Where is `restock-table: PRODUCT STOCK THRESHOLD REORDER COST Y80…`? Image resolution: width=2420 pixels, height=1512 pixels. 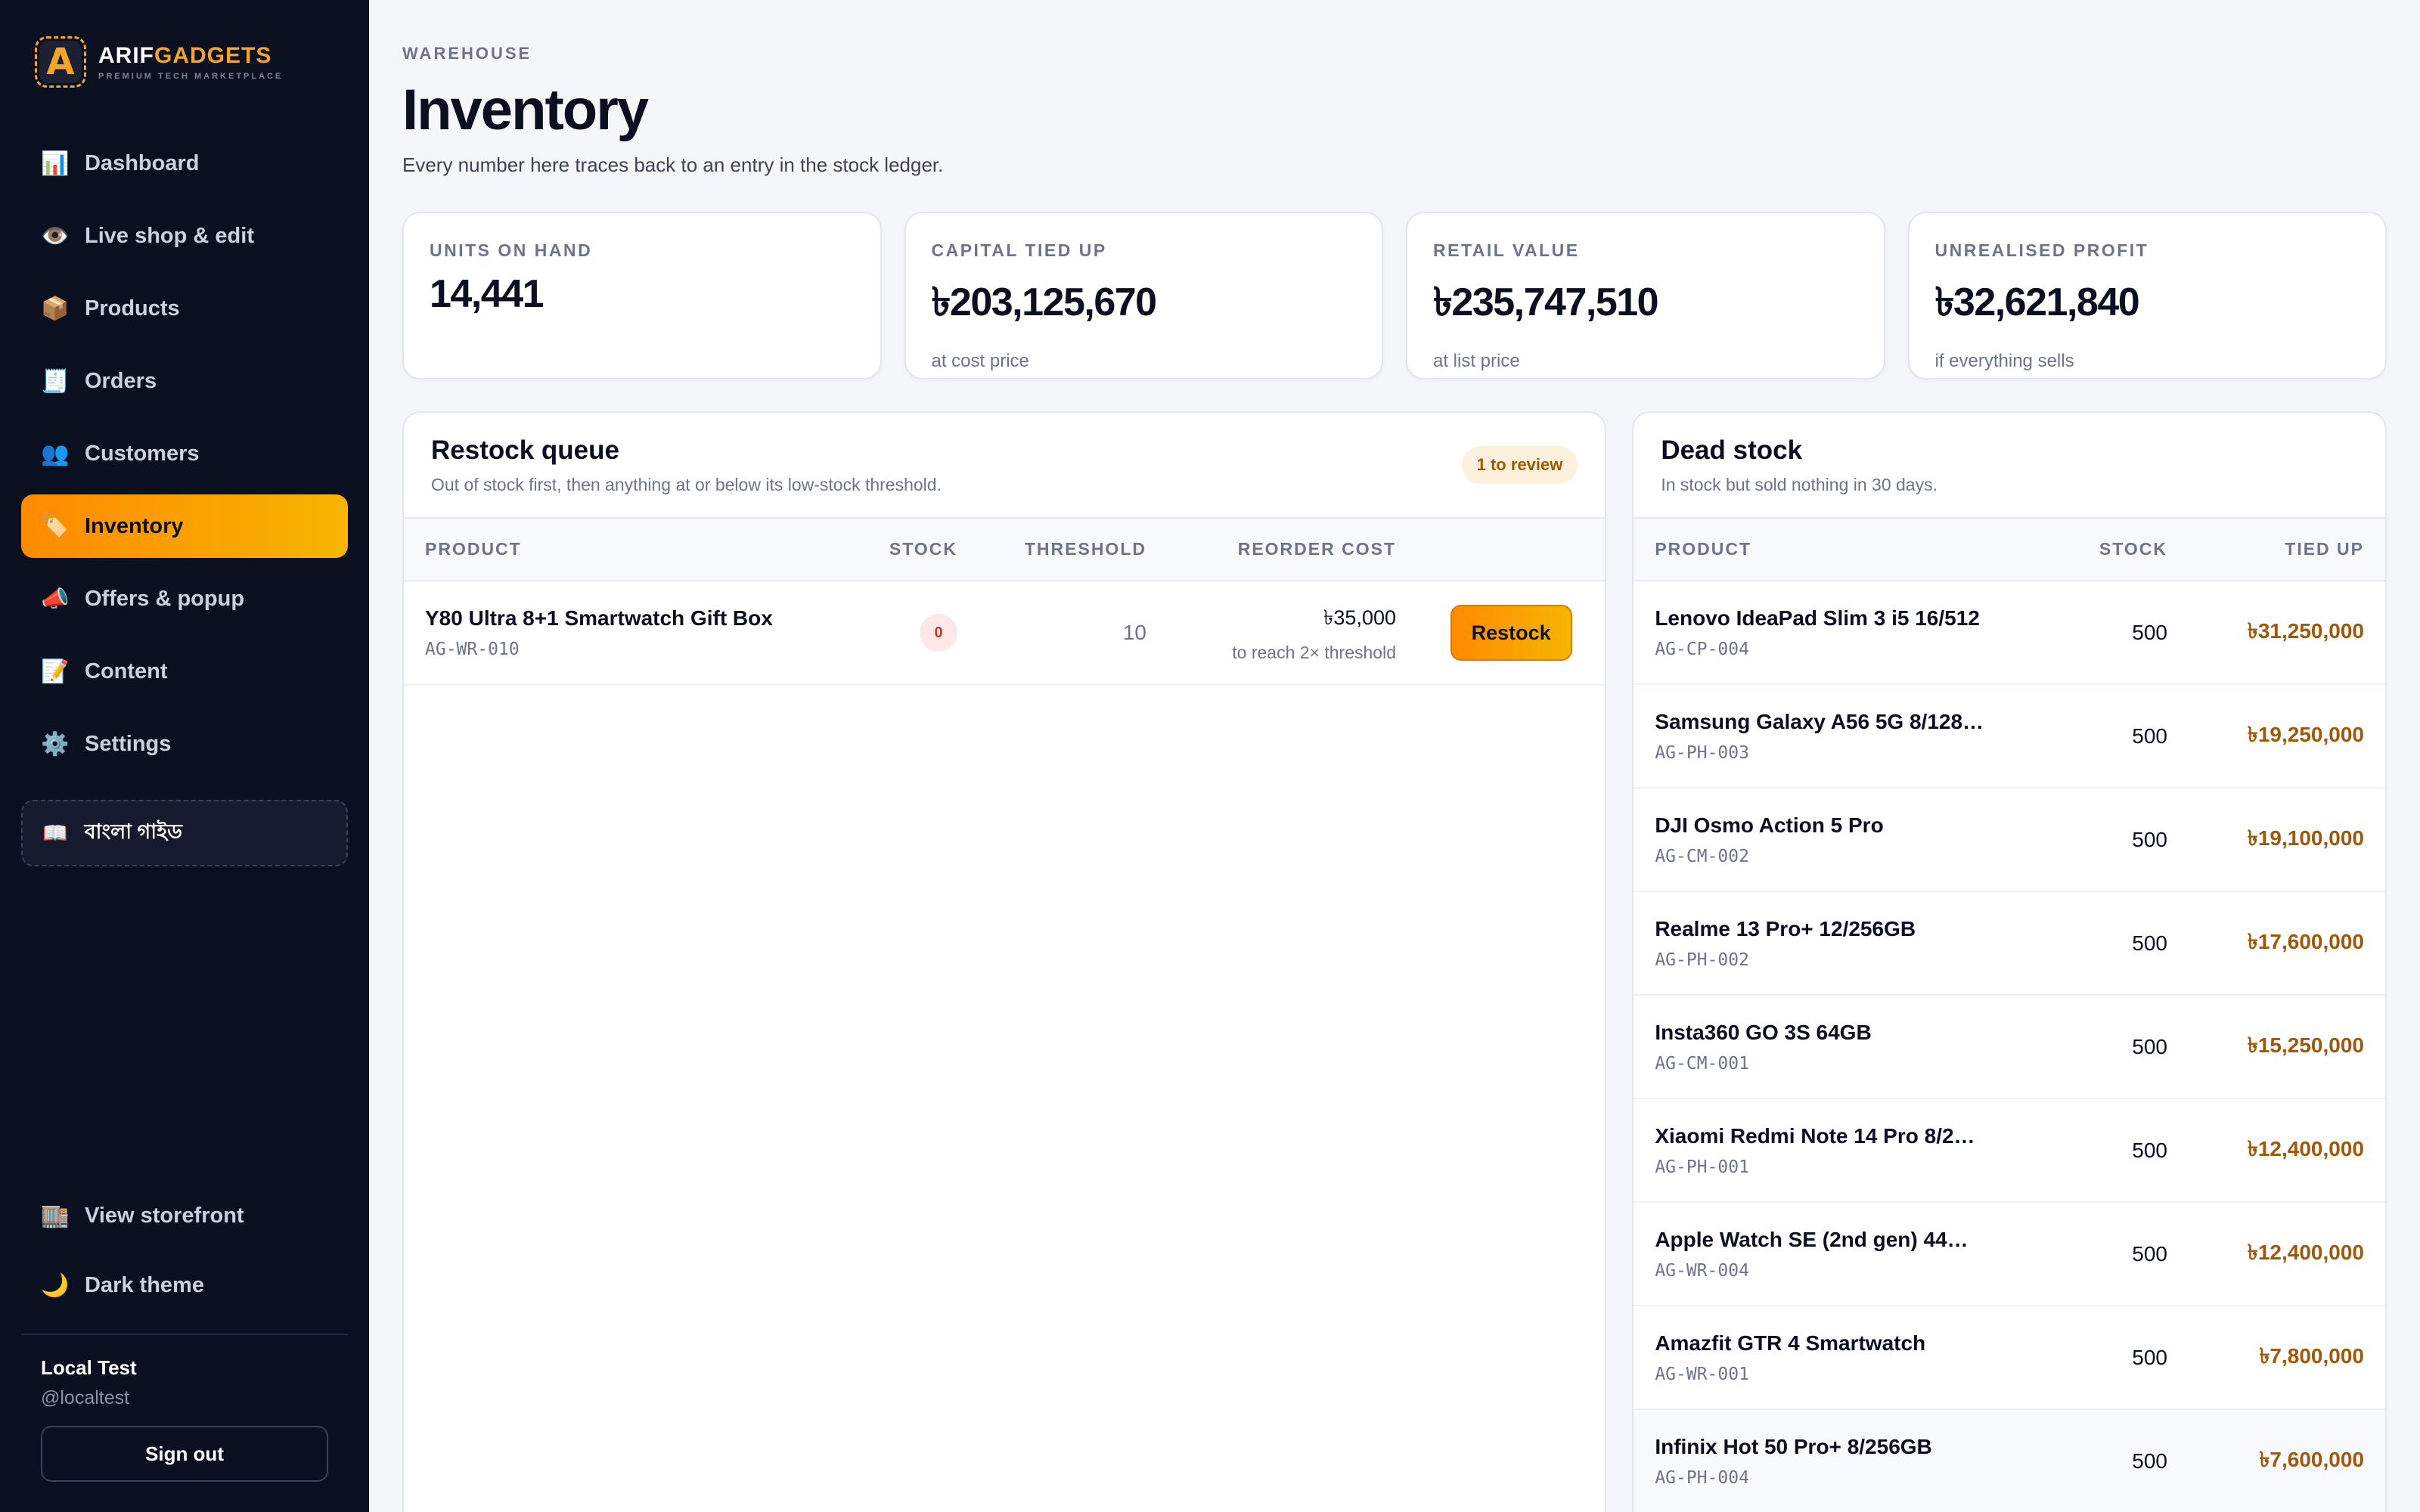 restock-table: PRODUCT STOCK THRESHOLD REORDER COST Y80… is located at coordinates (1005, 602).